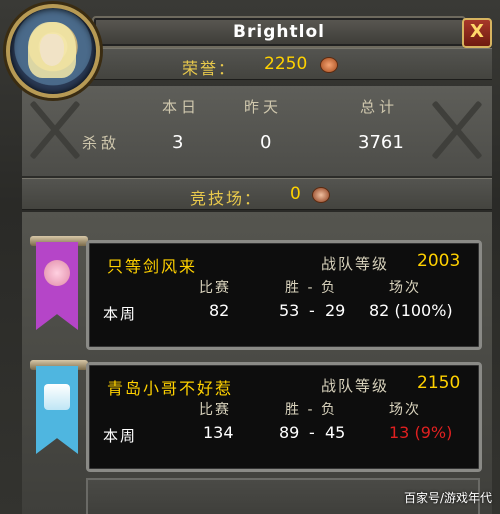 Image resolution: width=500 pixels, height=514 pixels. What do you see at coordinates (477, 33) in the screenshot?
I see `close-button: X` at bounding box center [477, 33].